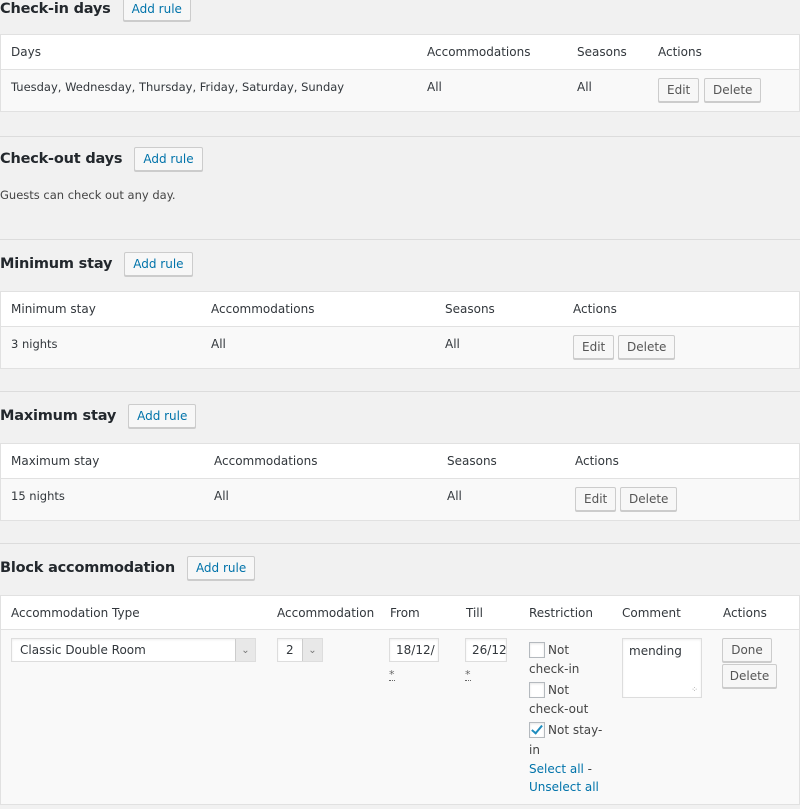 The width and height of the screenshot is (800, 809). What do you see at coordinates (474, 613) in the screenshot?
I see `column-header-till: Till` at bounding box center [474, 613].